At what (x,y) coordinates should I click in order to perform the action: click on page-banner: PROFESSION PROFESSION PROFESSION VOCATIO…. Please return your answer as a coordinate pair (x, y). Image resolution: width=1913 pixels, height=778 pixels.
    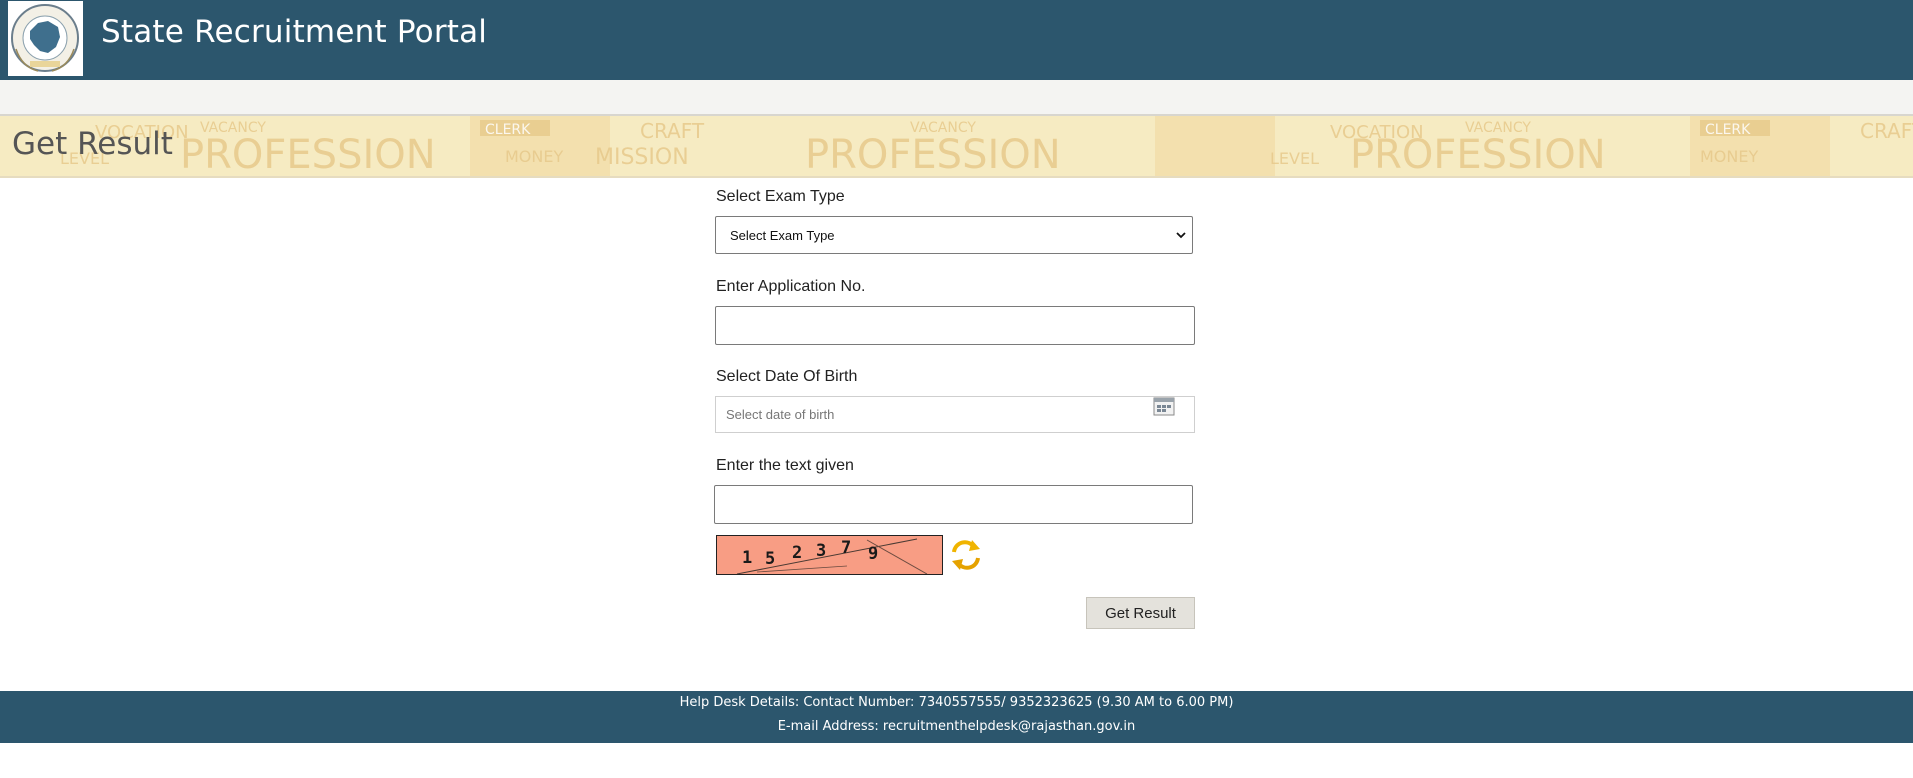
    Looking at the image, I should click on (956, 147).